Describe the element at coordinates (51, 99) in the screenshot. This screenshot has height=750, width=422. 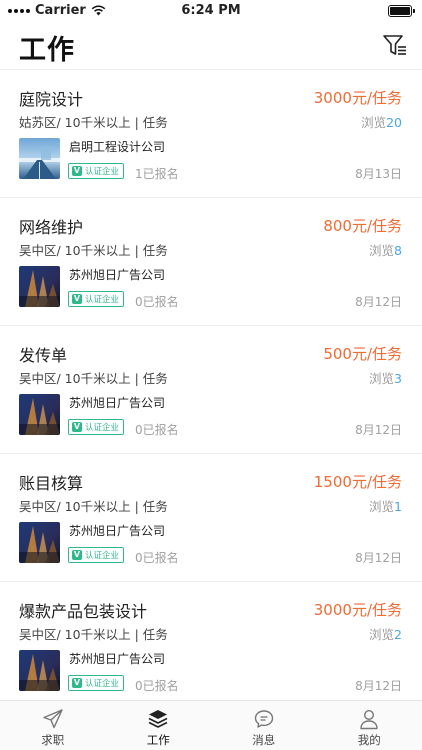
I see `job-title: 庭院设计` at that location.